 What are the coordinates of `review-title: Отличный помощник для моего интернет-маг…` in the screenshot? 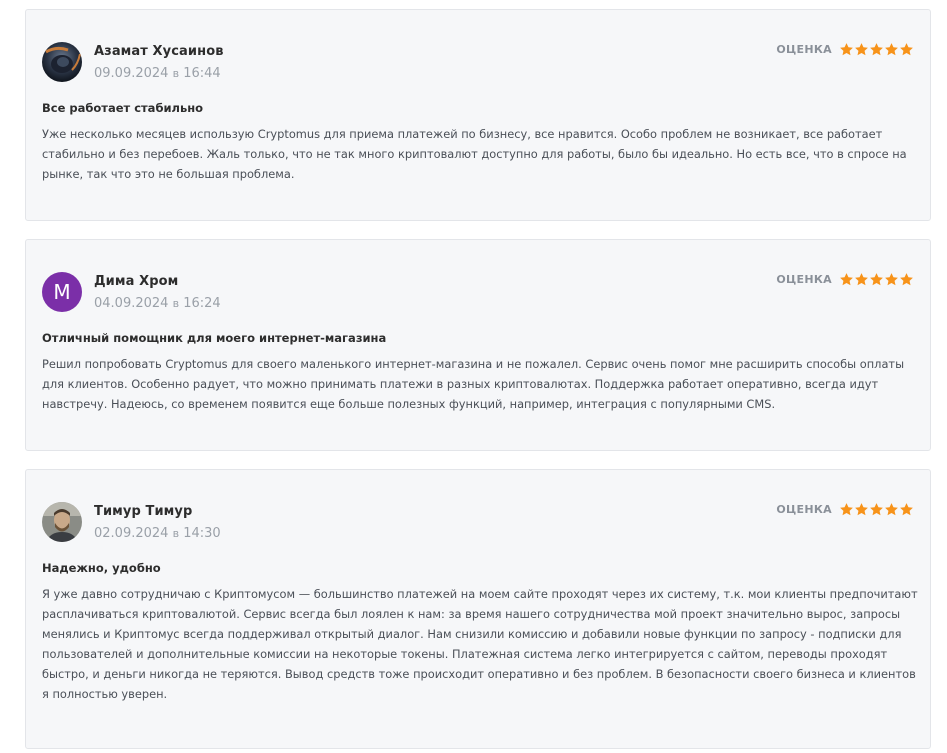 It's located at (214, 338).